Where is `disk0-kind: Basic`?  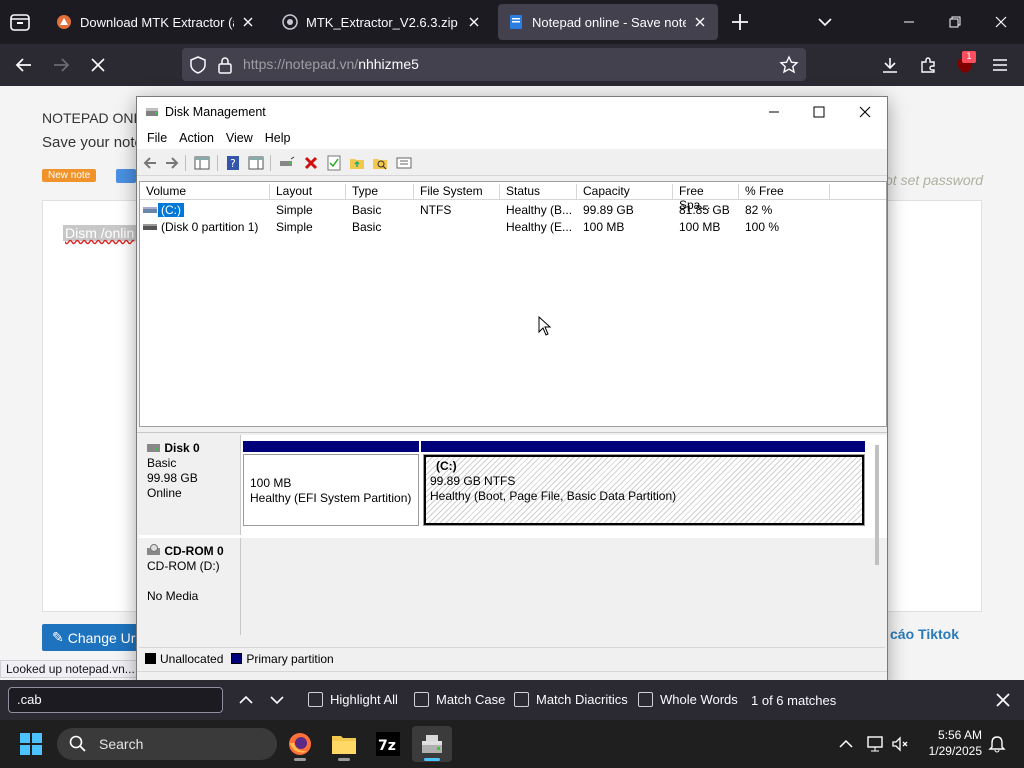
disk0-kind: Basic is located at coordinates (162, 463).